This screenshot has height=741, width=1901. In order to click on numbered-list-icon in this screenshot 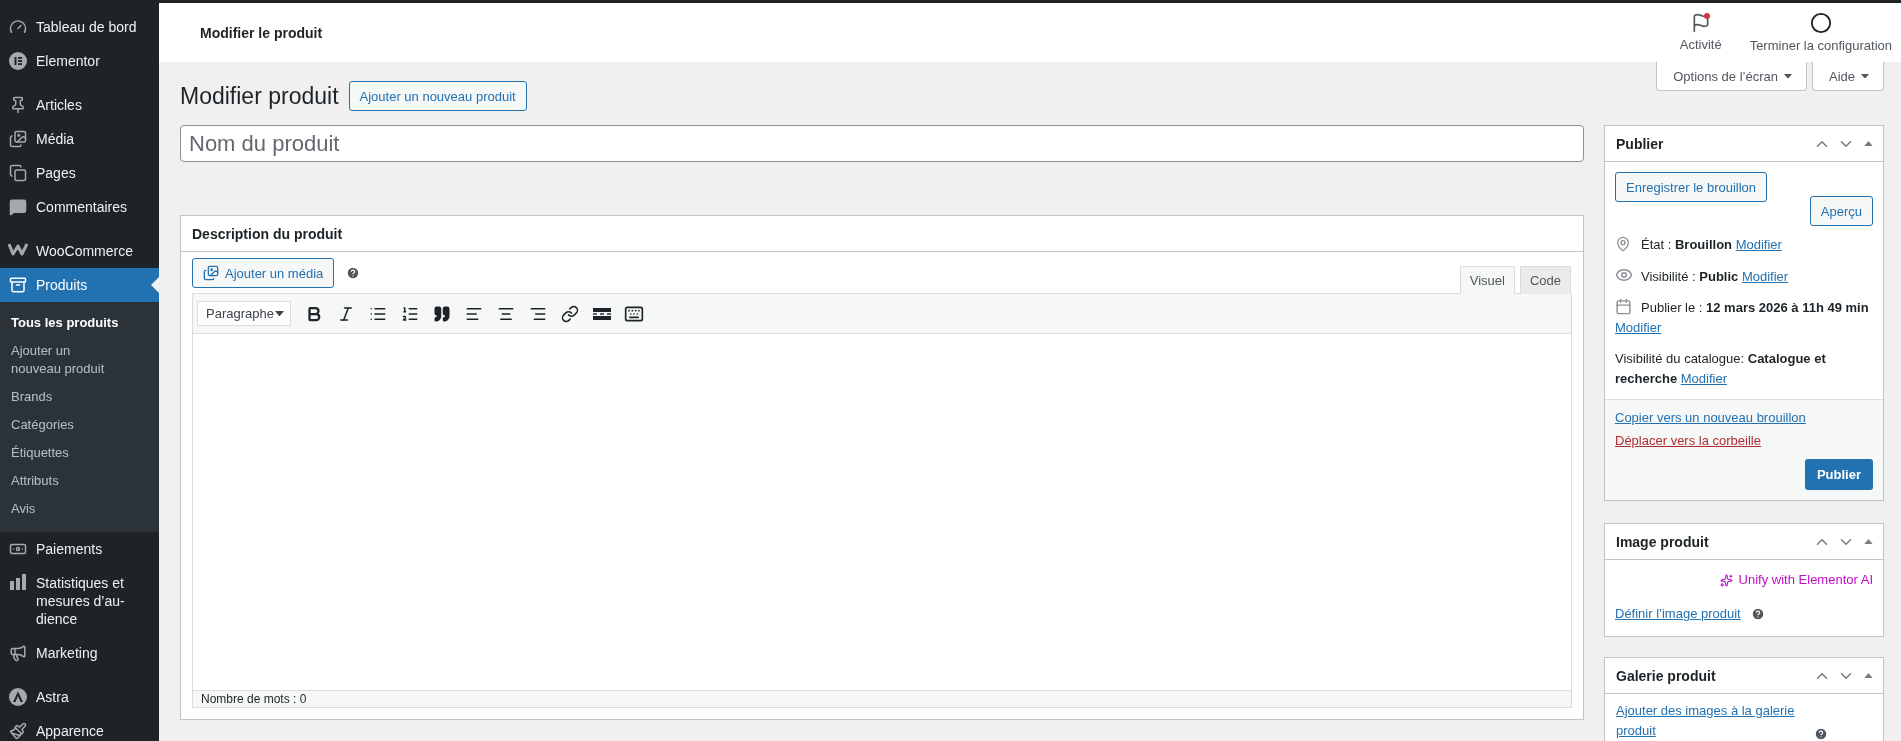, I will do `click(410, 313)`.